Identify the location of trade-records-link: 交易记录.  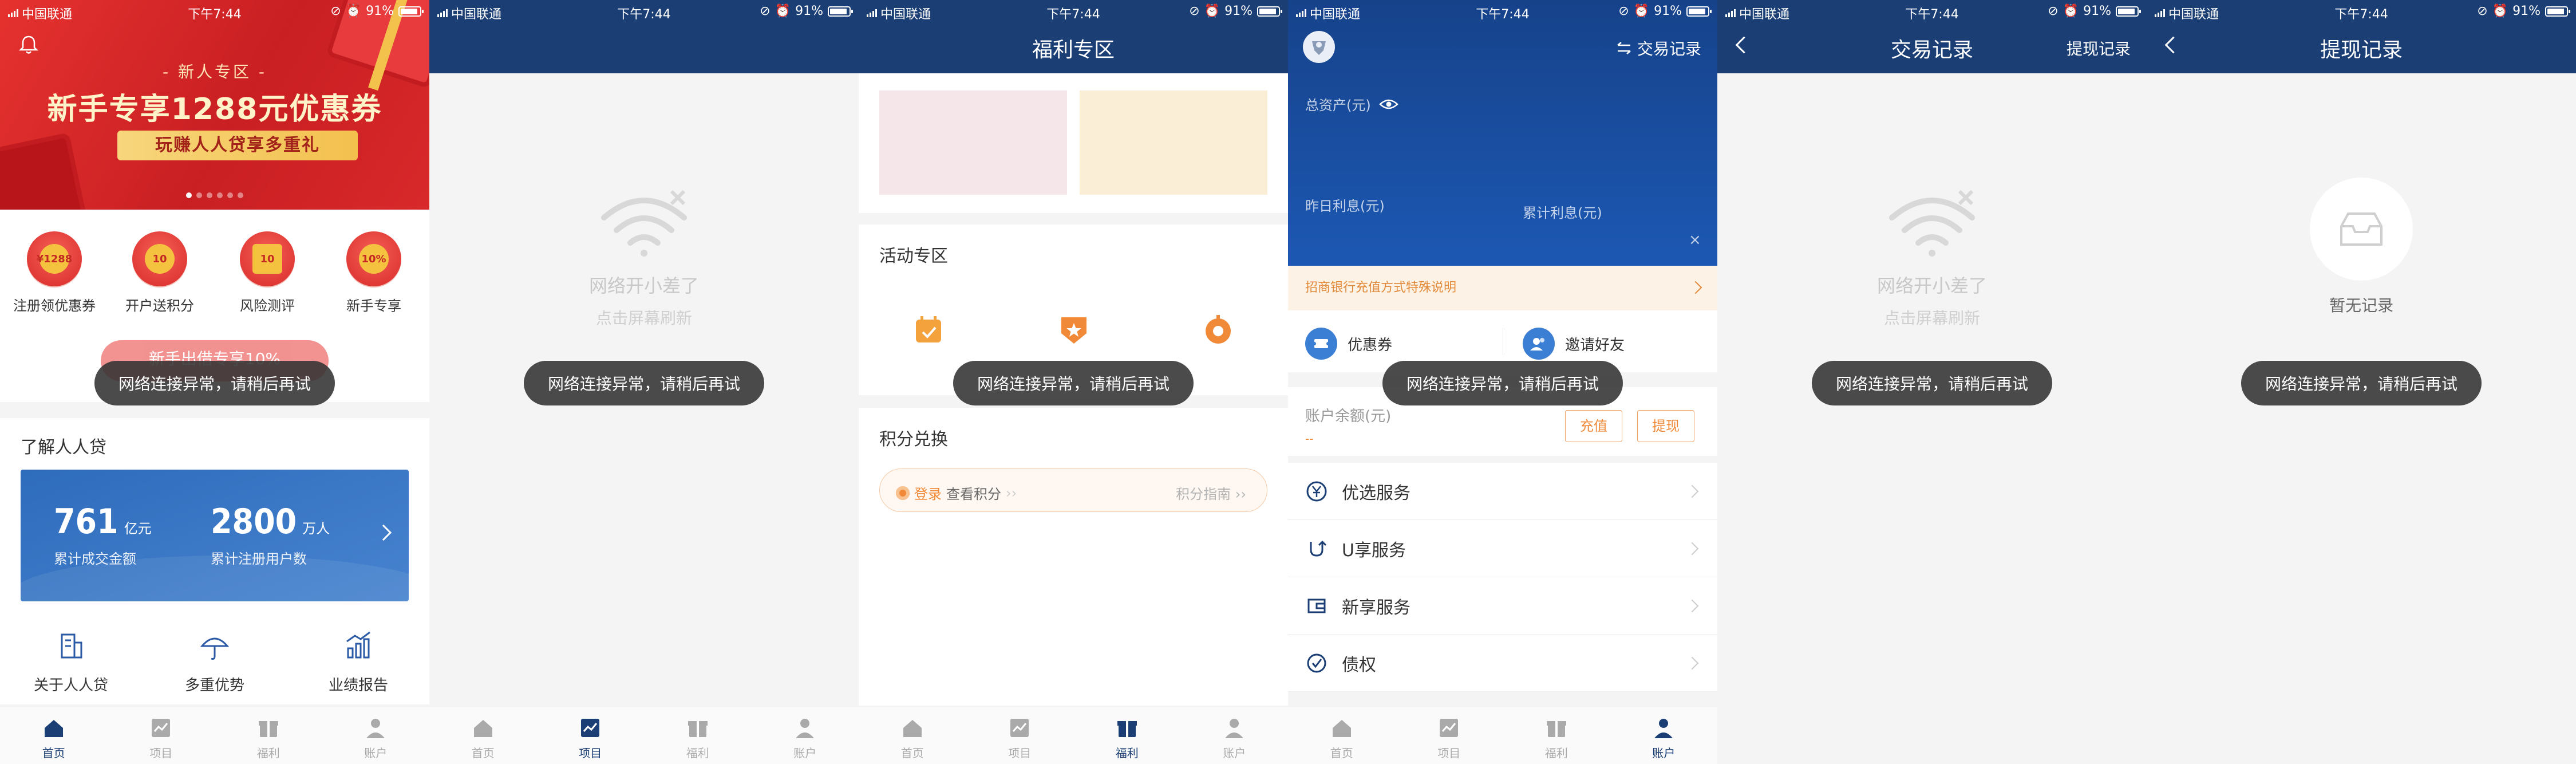
(1658, 48).